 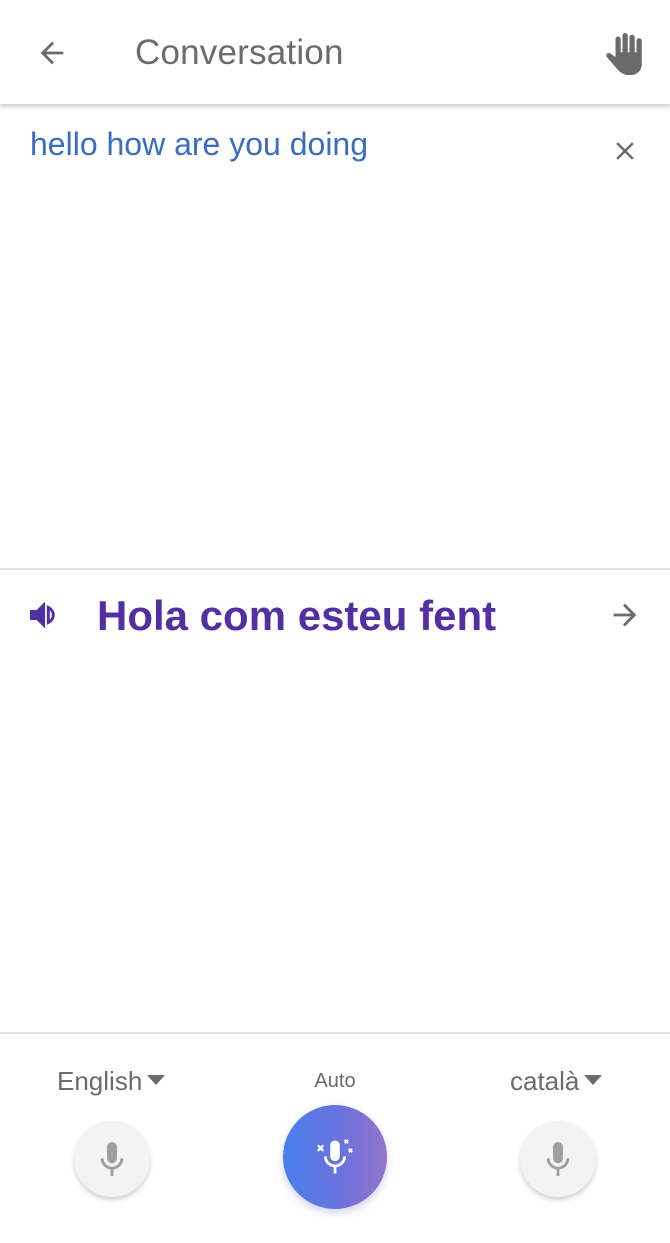 I want to click on back-button, so click(x=52, y=53).